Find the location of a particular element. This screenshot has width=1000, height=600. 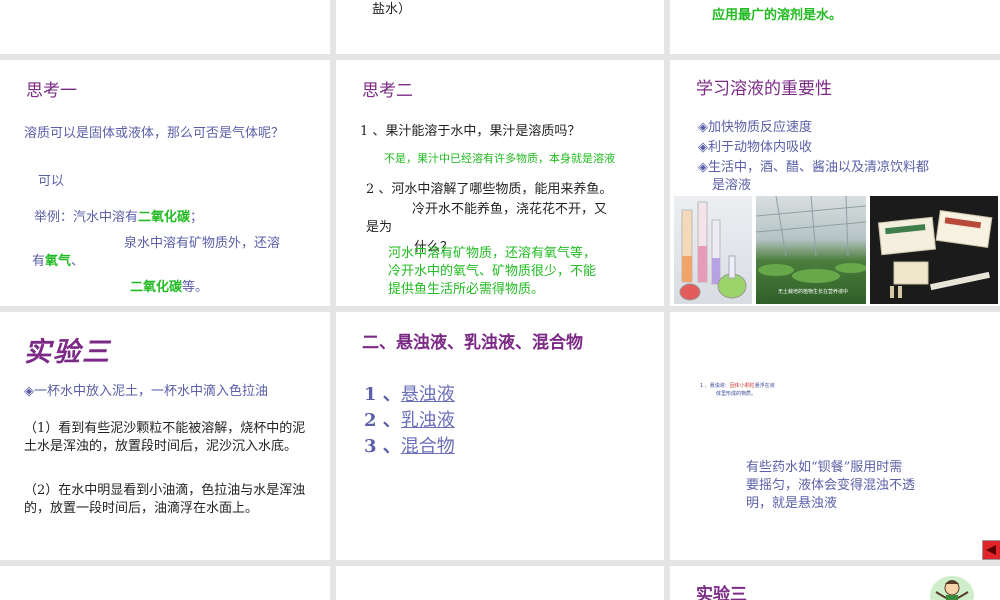

cartoon-scientist-icon is located at coordinates (952, 586).